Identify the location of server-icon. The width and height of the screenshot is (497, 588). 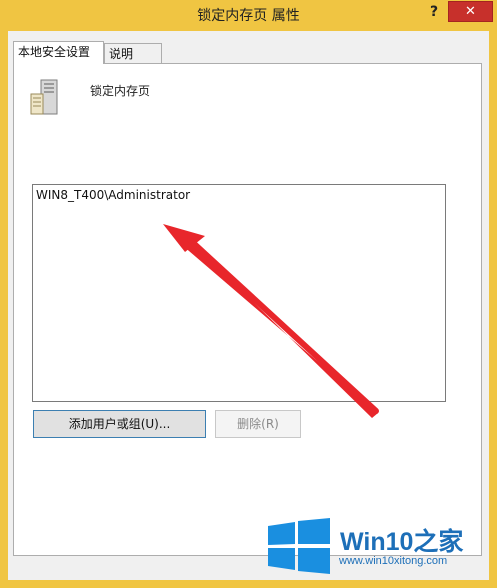
(44, 97).